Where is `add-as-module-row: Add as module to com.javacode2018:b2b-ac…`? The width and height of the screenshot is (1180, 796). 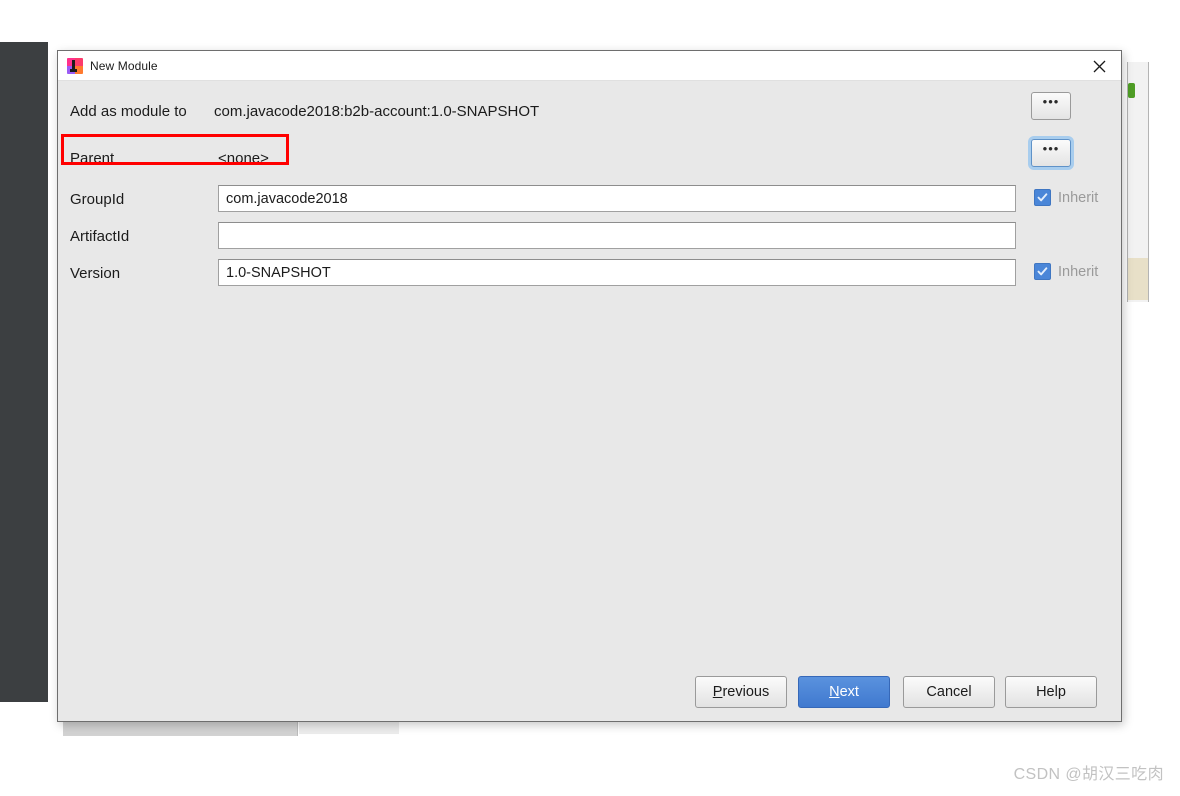
add-as-module-row: Add as module to com.javacode2018:b2b-ac… is located at coordinates (589, 111).